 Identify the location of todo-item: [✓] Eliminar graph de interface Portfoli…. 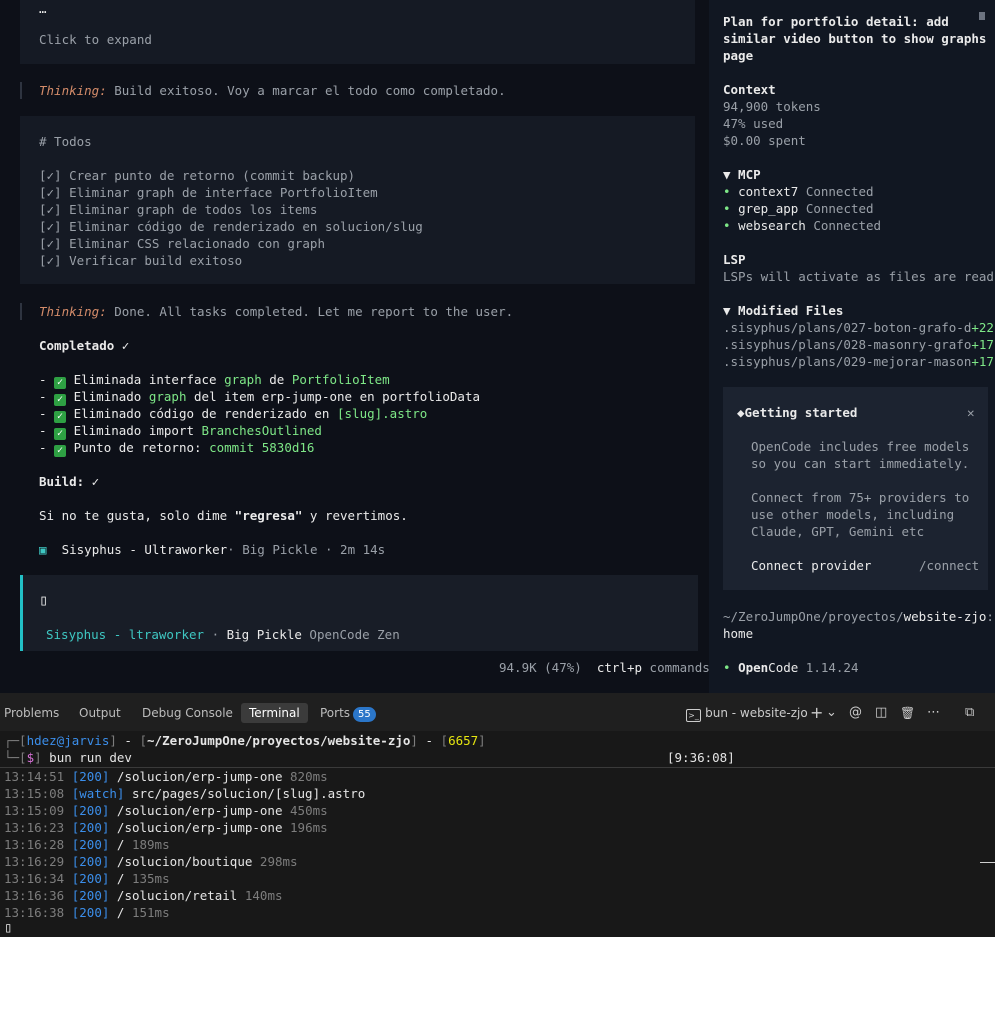
(208, 192).